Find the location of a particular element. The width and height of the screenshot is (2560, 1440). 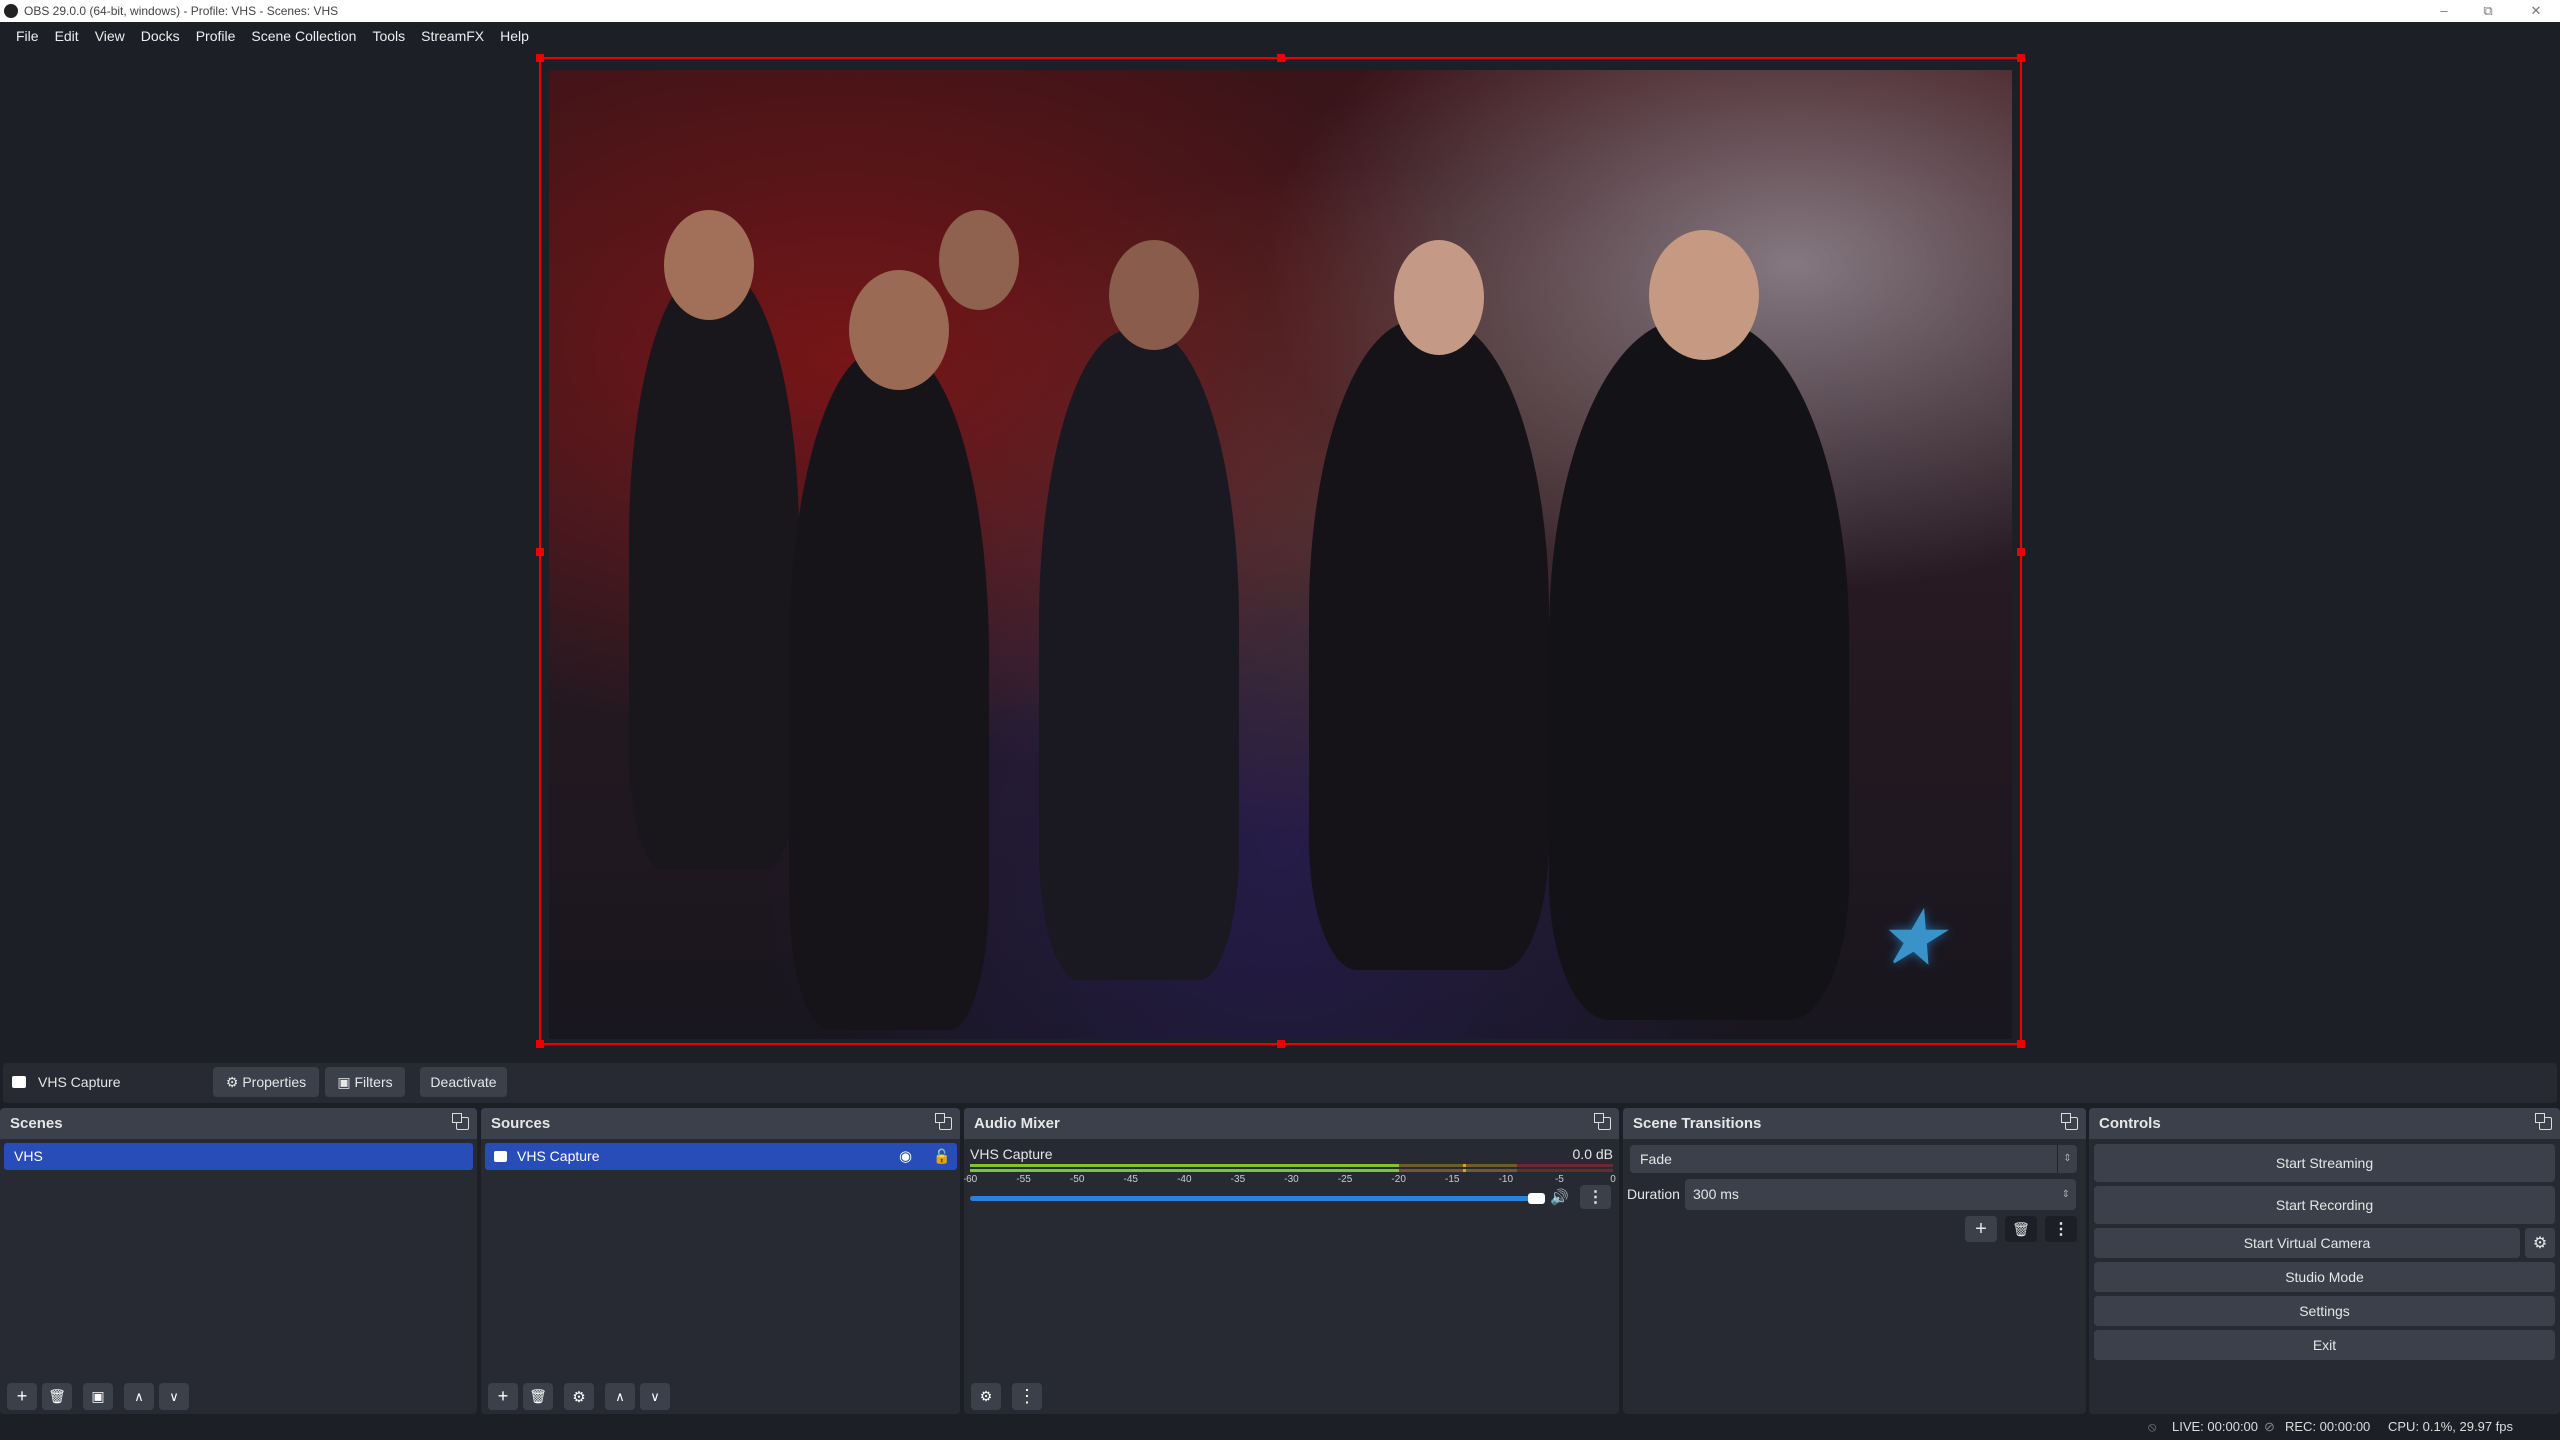

menu-profile: Profile is located at coordinates (216, 36).